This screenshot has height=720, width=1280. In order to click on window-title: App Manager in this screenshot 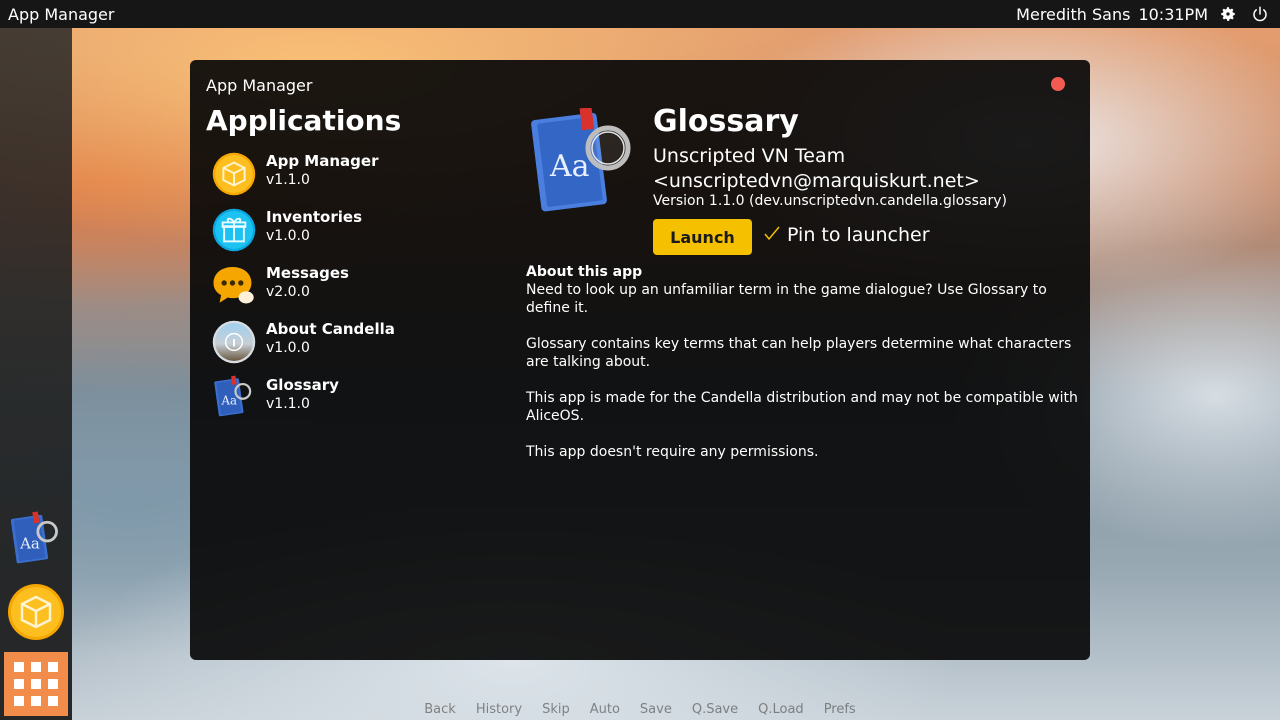, I will do `click(259, 85)`.